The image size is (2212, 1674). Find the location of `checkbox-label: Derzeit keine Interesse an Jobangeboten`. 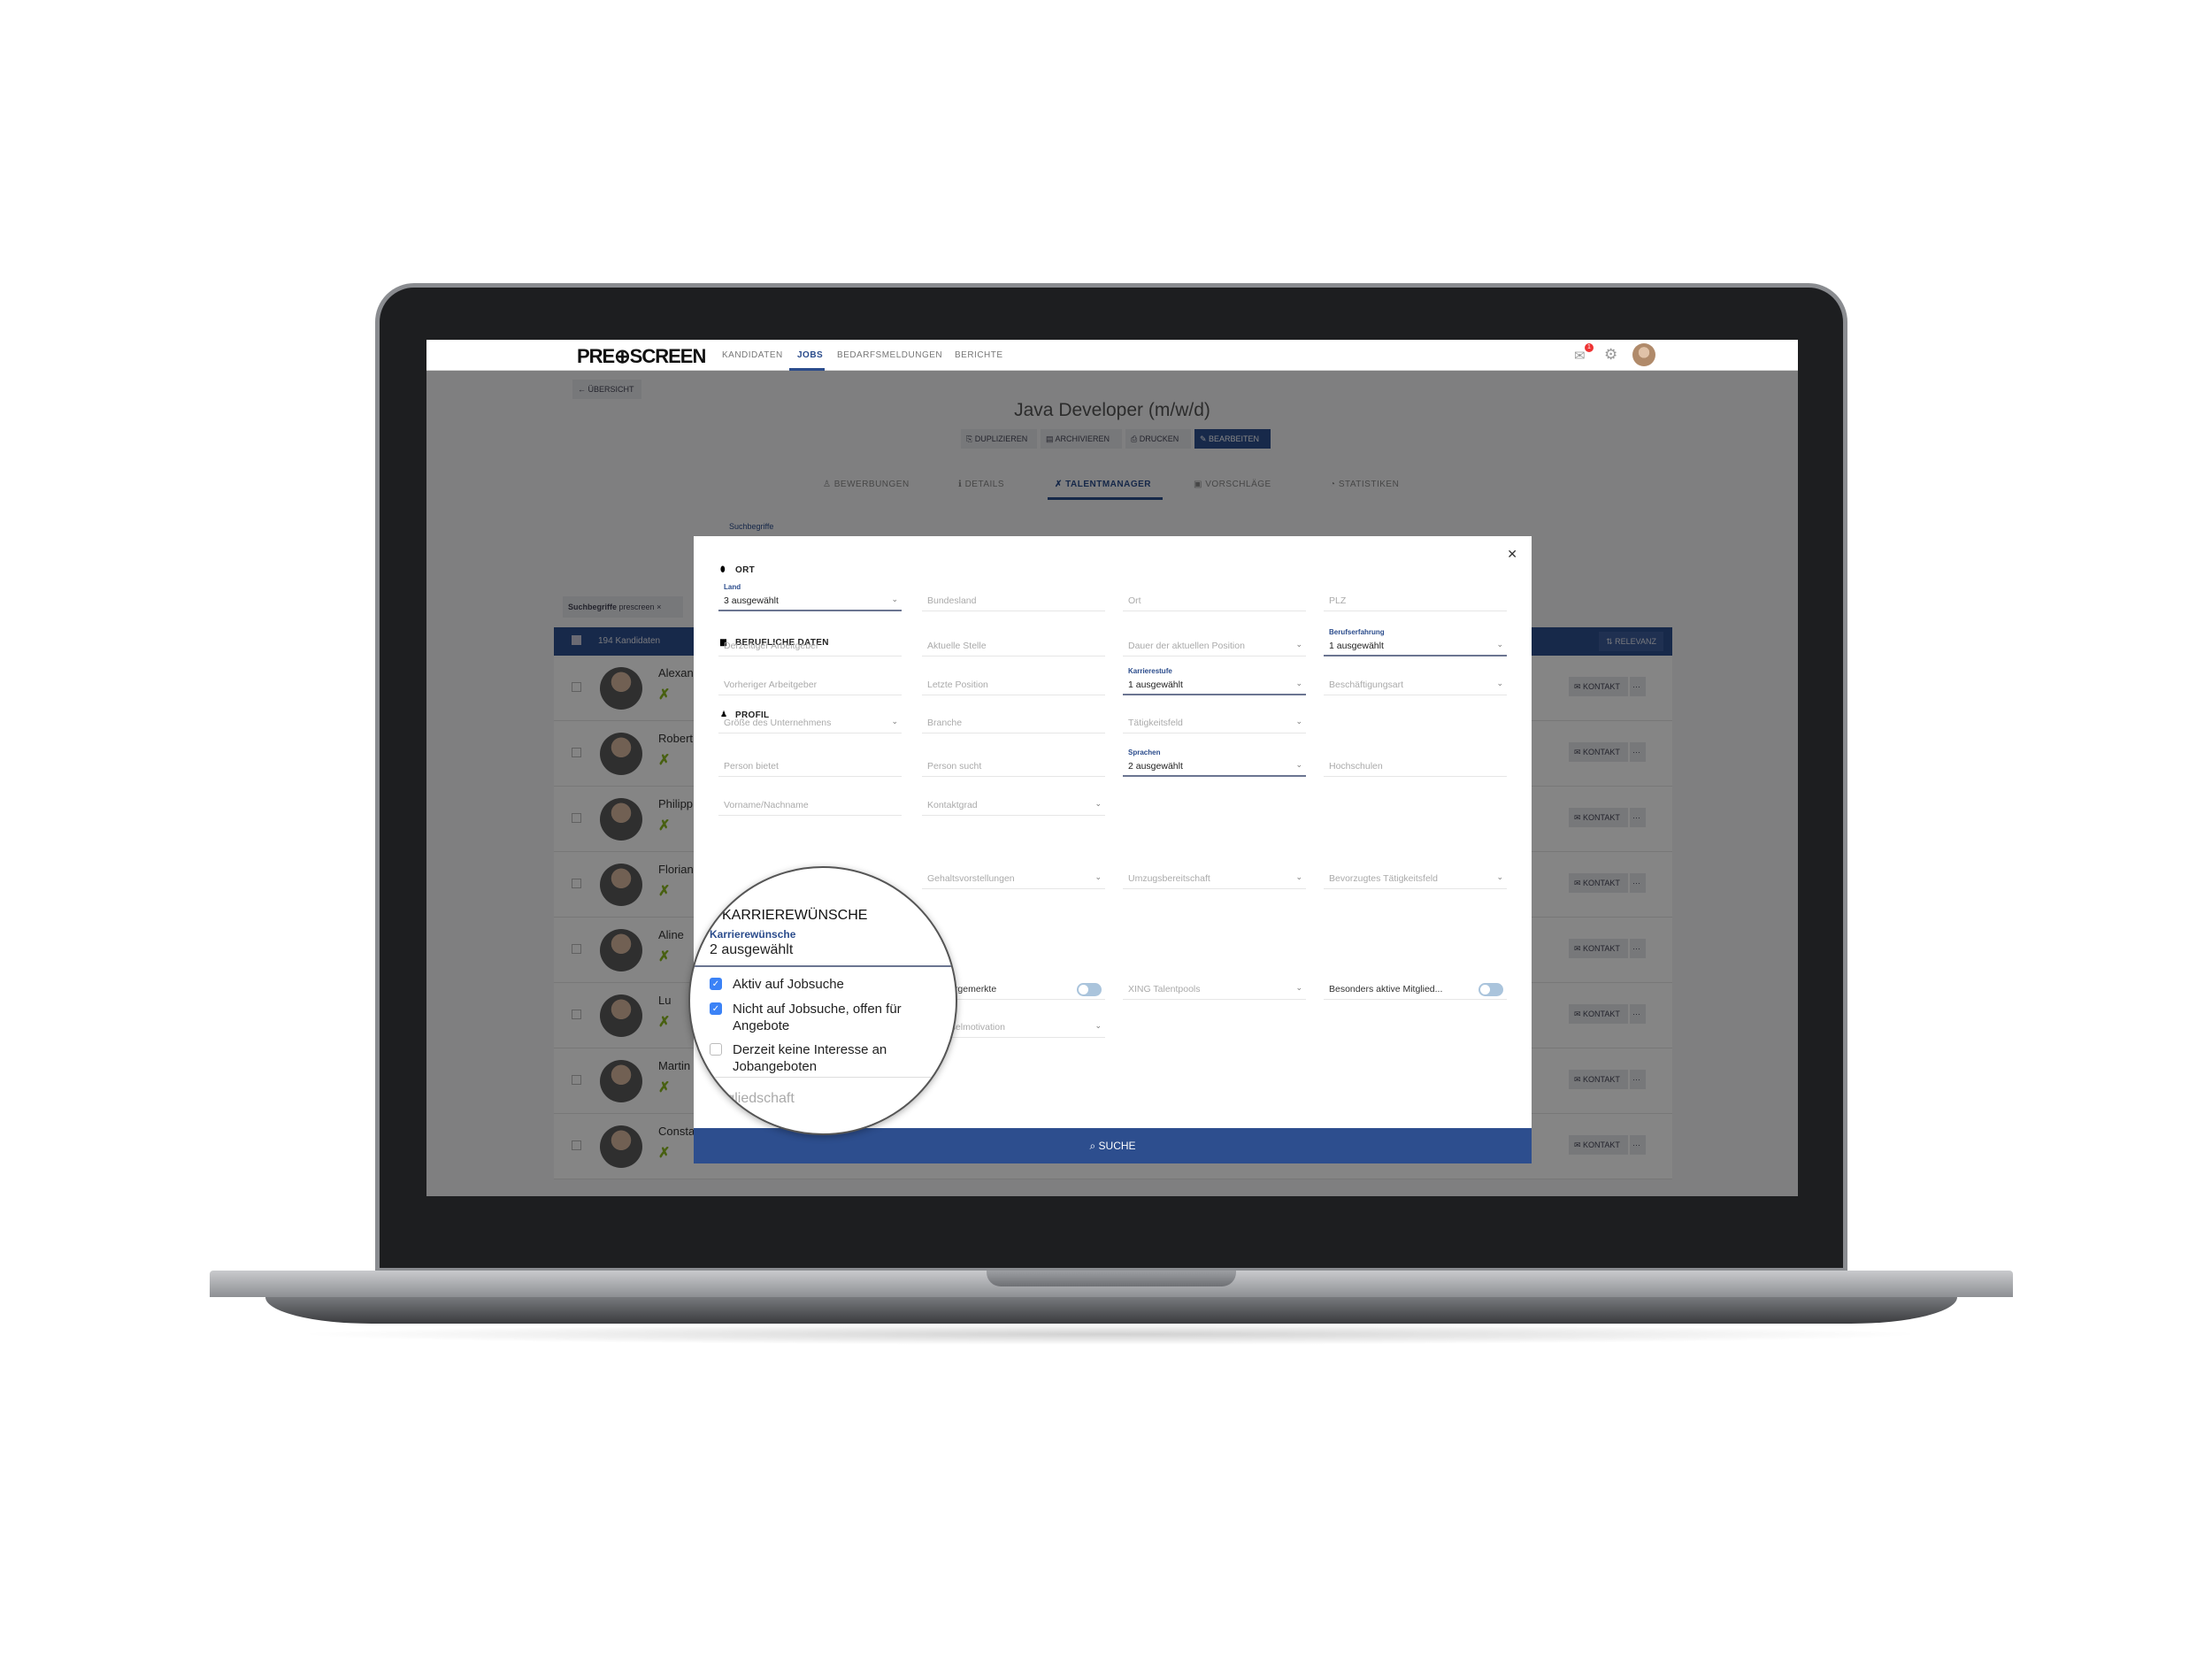

checkbox-label: Derzeit keine Interesse an Jobangeboten is located at coordinates (830, 1058).